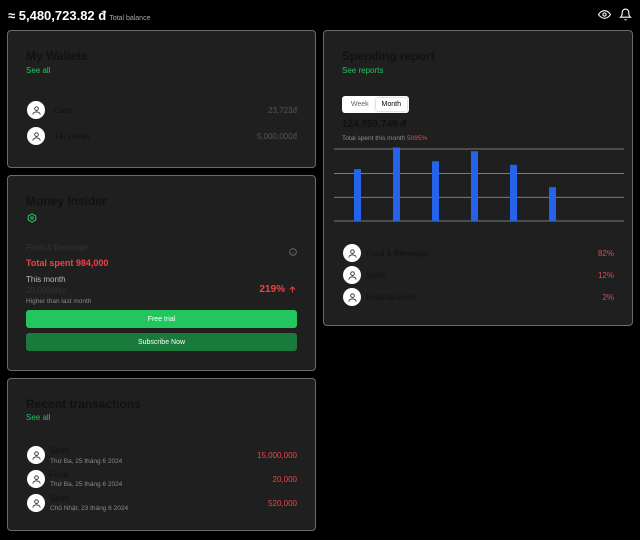 The width and height of the screenshot is (640, 540). What do you see at coordinates (374, 124) in the screenshot?
I see `report-total: 124,050,749 đ` at bounding box center [374, 124].